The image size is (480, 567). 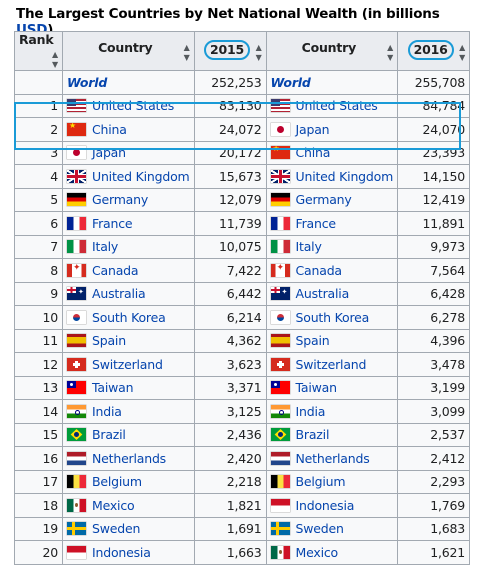 What do you see at coordinates (76, 411) in the screenshot?
I see `flag-in-icon` at bounding box center [76, 411].